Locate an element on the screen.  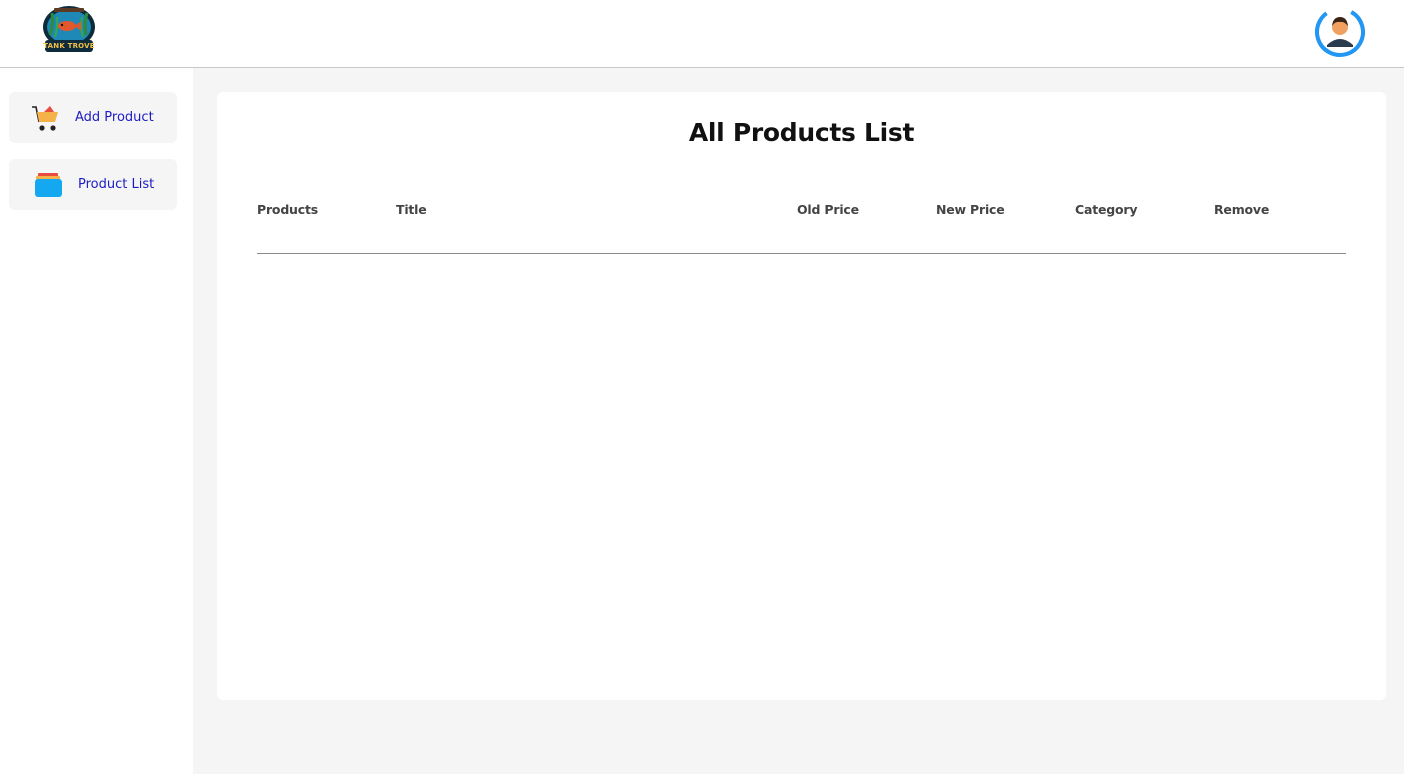
top-navbar: TANK TROVE is located at coordinates (702, 34).